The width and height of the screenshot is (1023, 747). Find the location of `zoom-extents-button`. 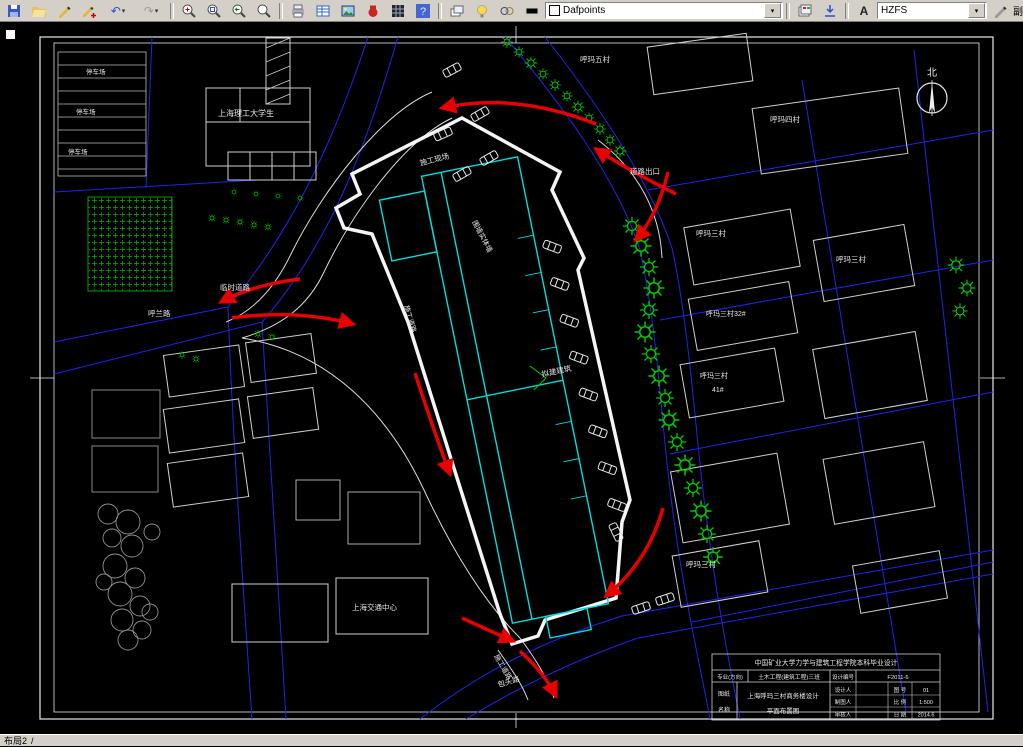

zoom-extents-button is located at coordinates (264, 11).